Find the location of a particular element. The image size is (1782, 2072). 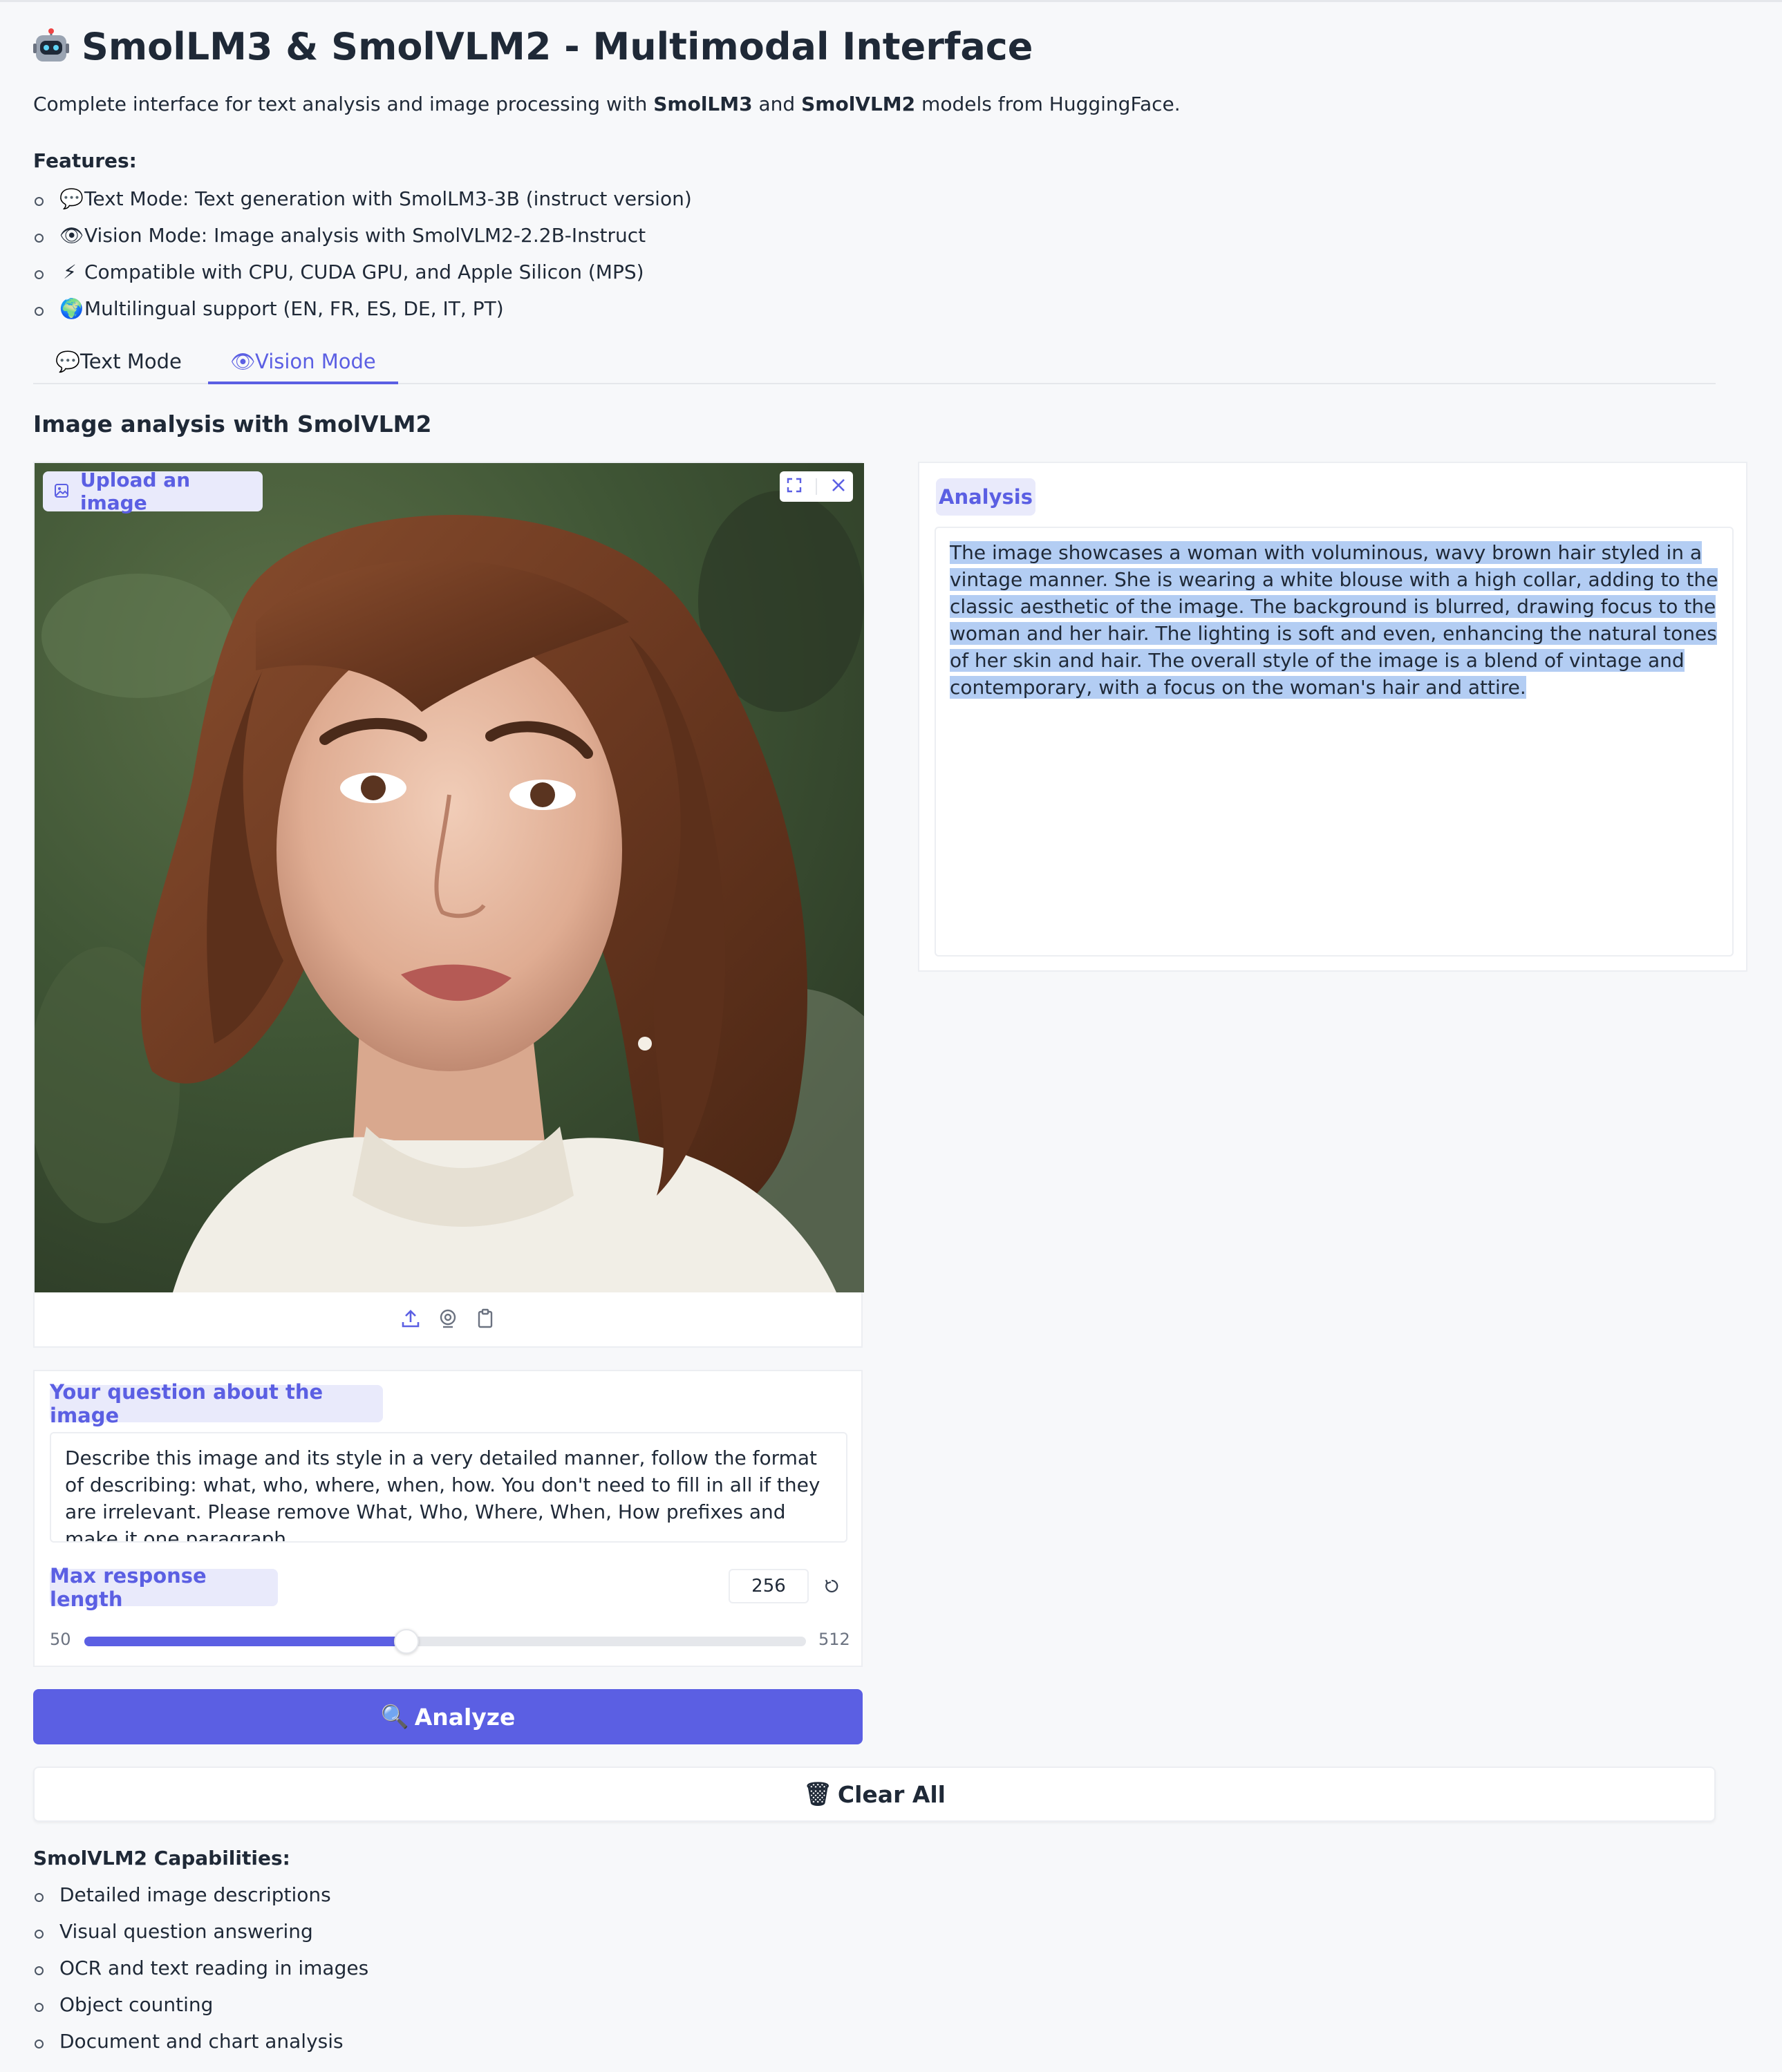

reset-icon is located at coordinates (831, 1586).